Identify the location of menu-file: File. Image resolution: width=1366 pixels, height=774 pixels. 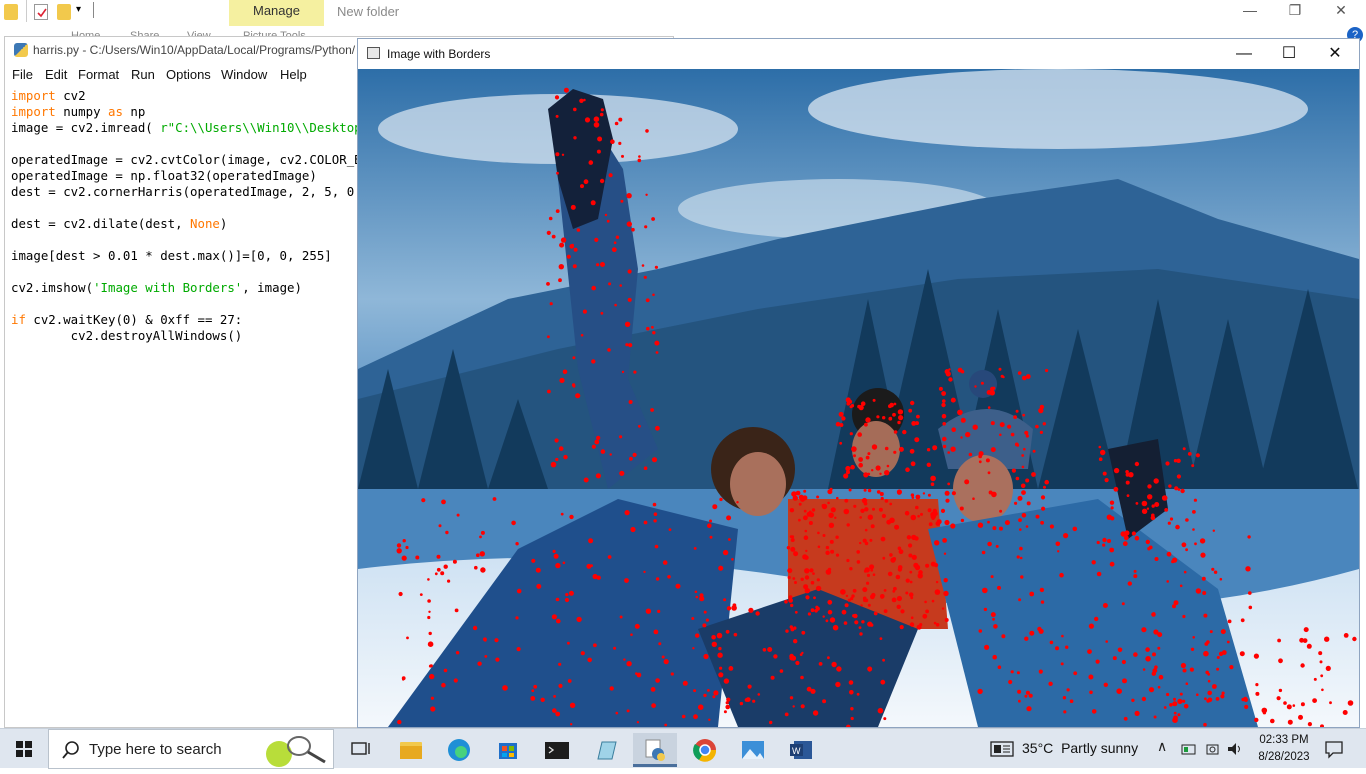
(22, 74).